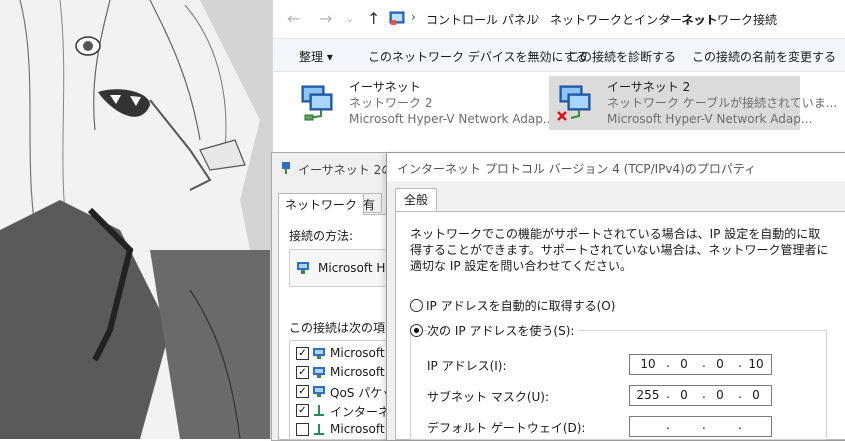  Describe the element at coordinates (729, 19) in the screenshot. I see `breadcrumb-network-connections: ネットワーク接続` at that location.